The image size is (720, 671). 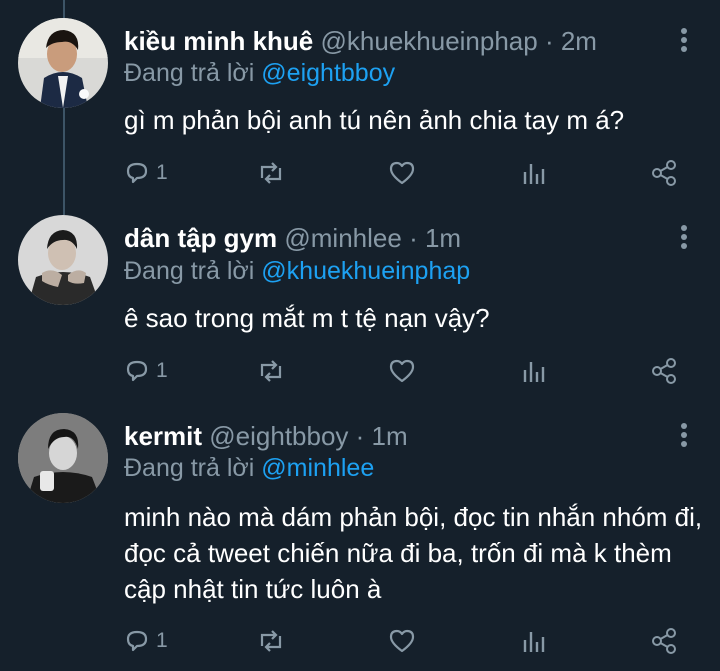 What do you see at coordinates (317, 468) in the screenshot?
I see `reply-mention-link: @minhlee` at bounding box center [317, 468].